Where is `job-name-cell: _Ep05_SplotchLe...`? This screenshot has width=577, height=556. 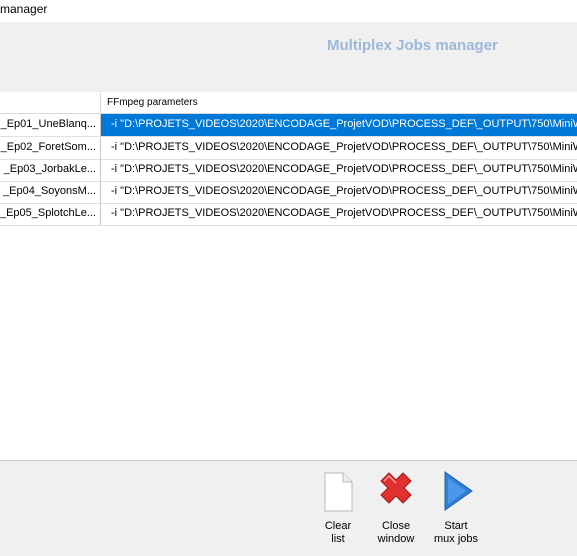 job-name-cell: _Ep05_SplotchLe... is located at coordinates (50, 214).